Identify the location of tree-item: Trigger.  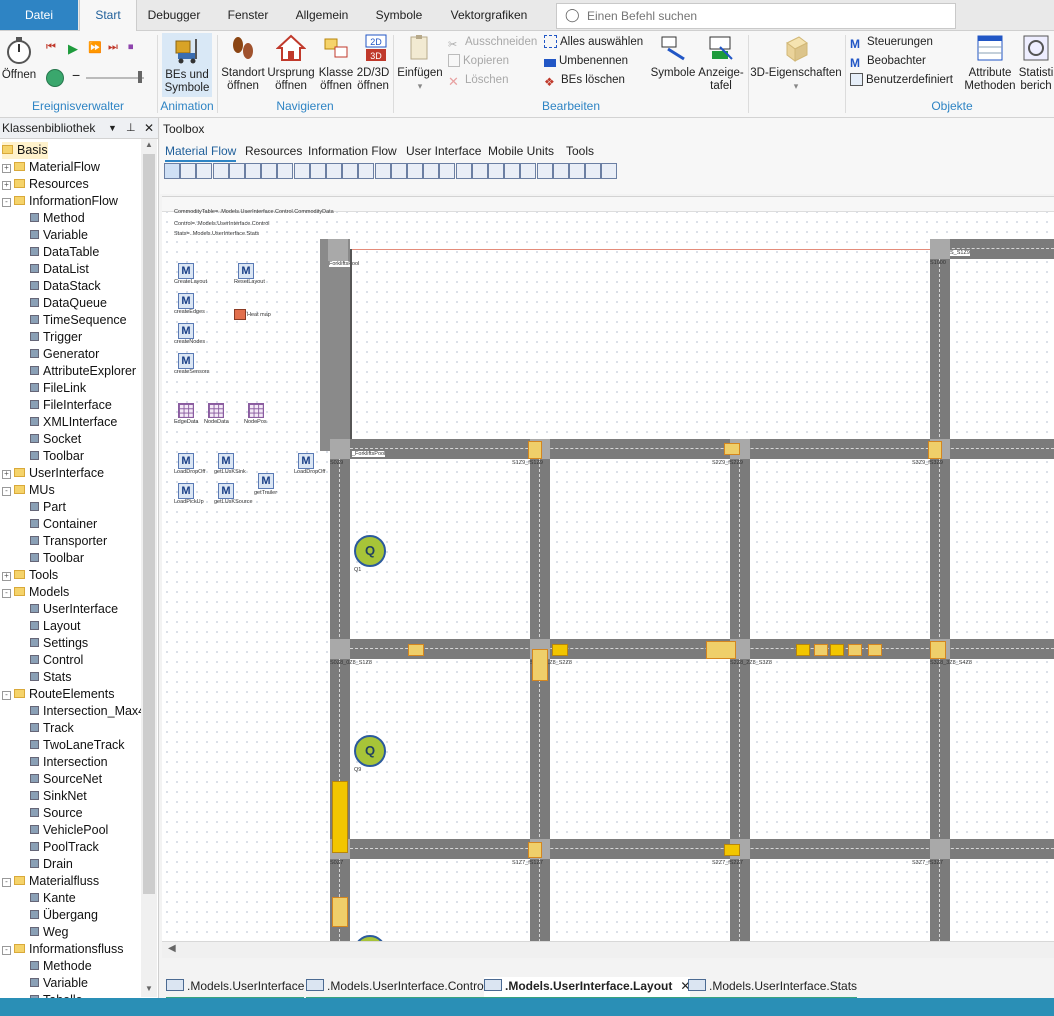
(56, 337).